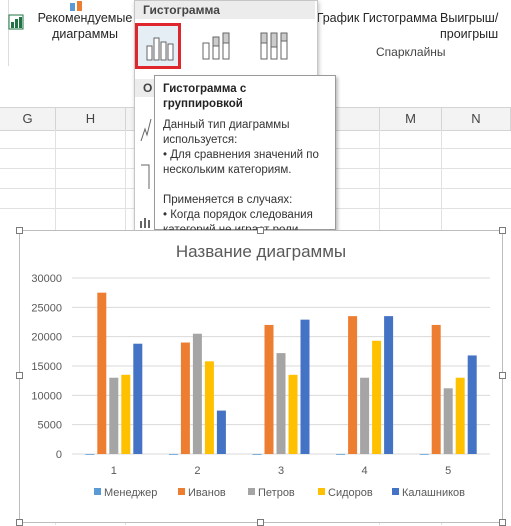  What do you see at coordinates (228, 200) in the screenshot?
I see `tooltip-when-heading: Применяется в случаях:` at bounding box center [228, 200].